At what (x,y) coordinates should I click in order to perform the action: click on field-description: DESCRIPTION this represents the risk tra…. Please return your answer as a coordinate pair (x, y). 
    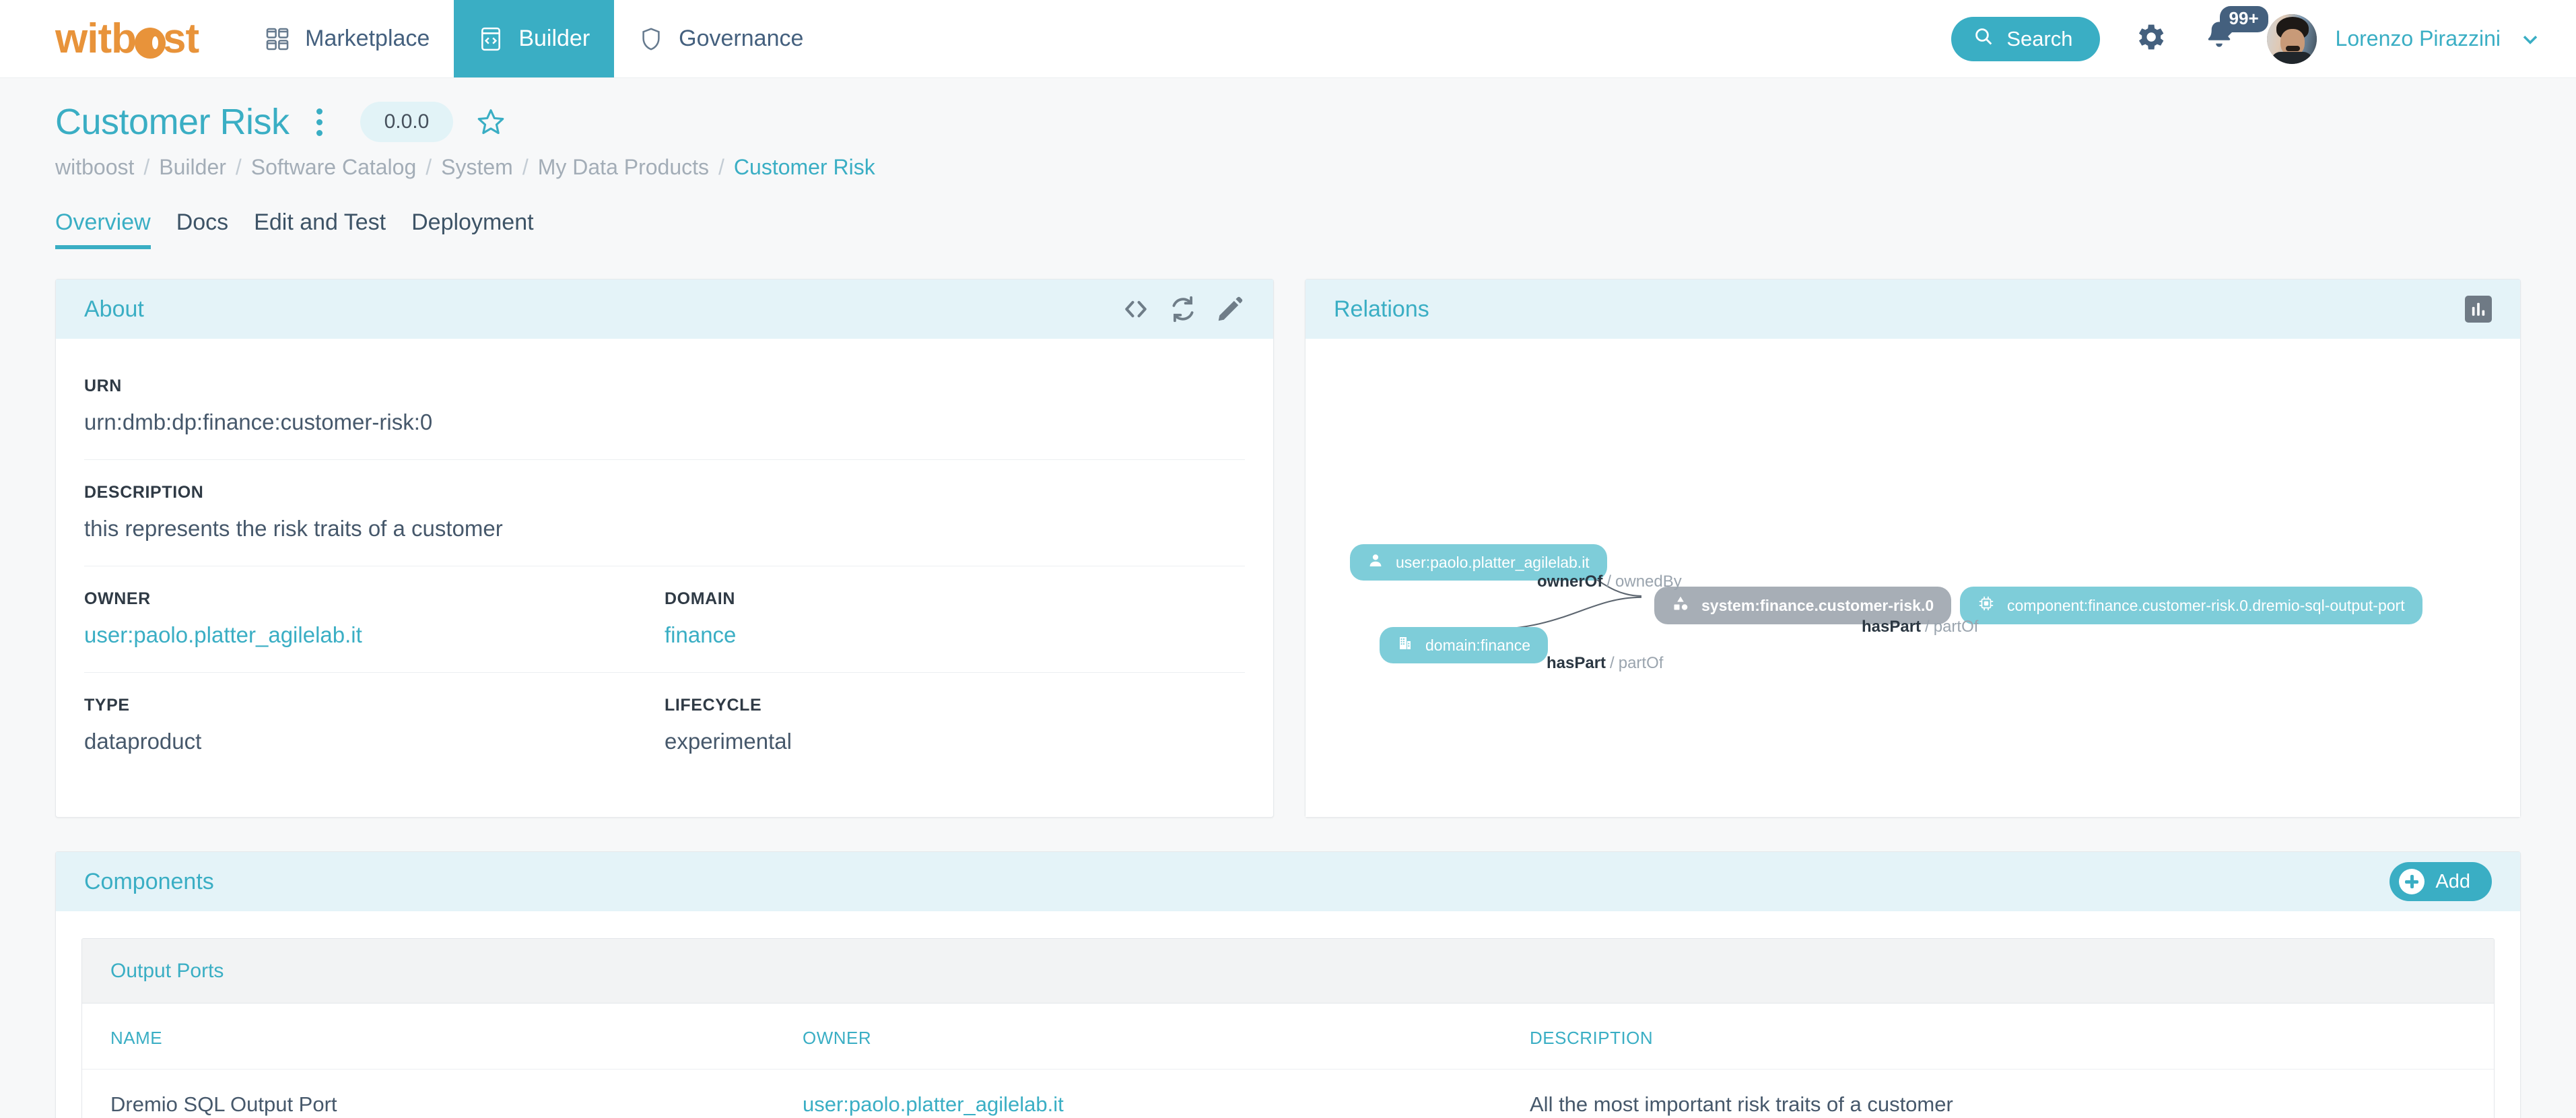
    Looking at the image, I should click on (664, 512).